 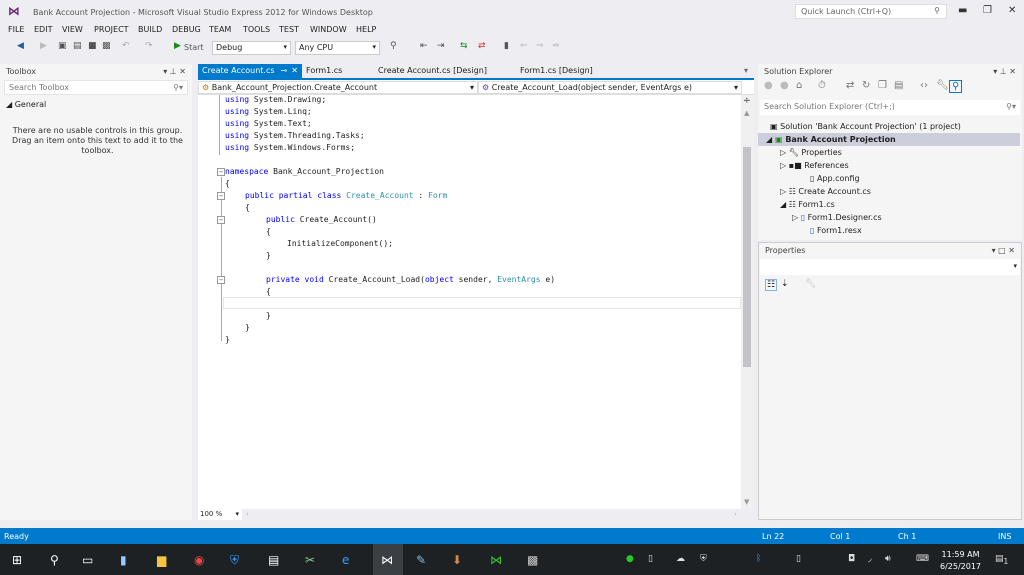 I want to click on menu-build: BUILD, so click(x=150, y=29).